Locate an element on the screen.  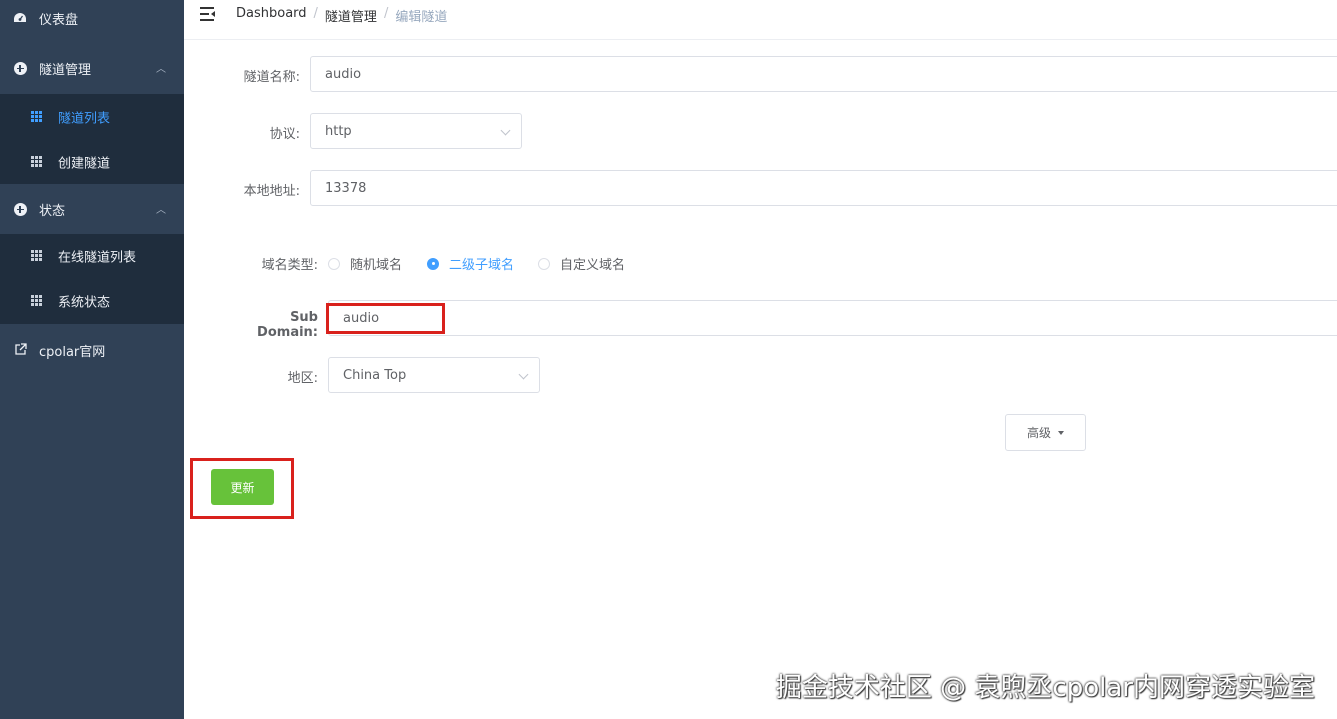
region-select: China Top is located at coordinates (434, 375).